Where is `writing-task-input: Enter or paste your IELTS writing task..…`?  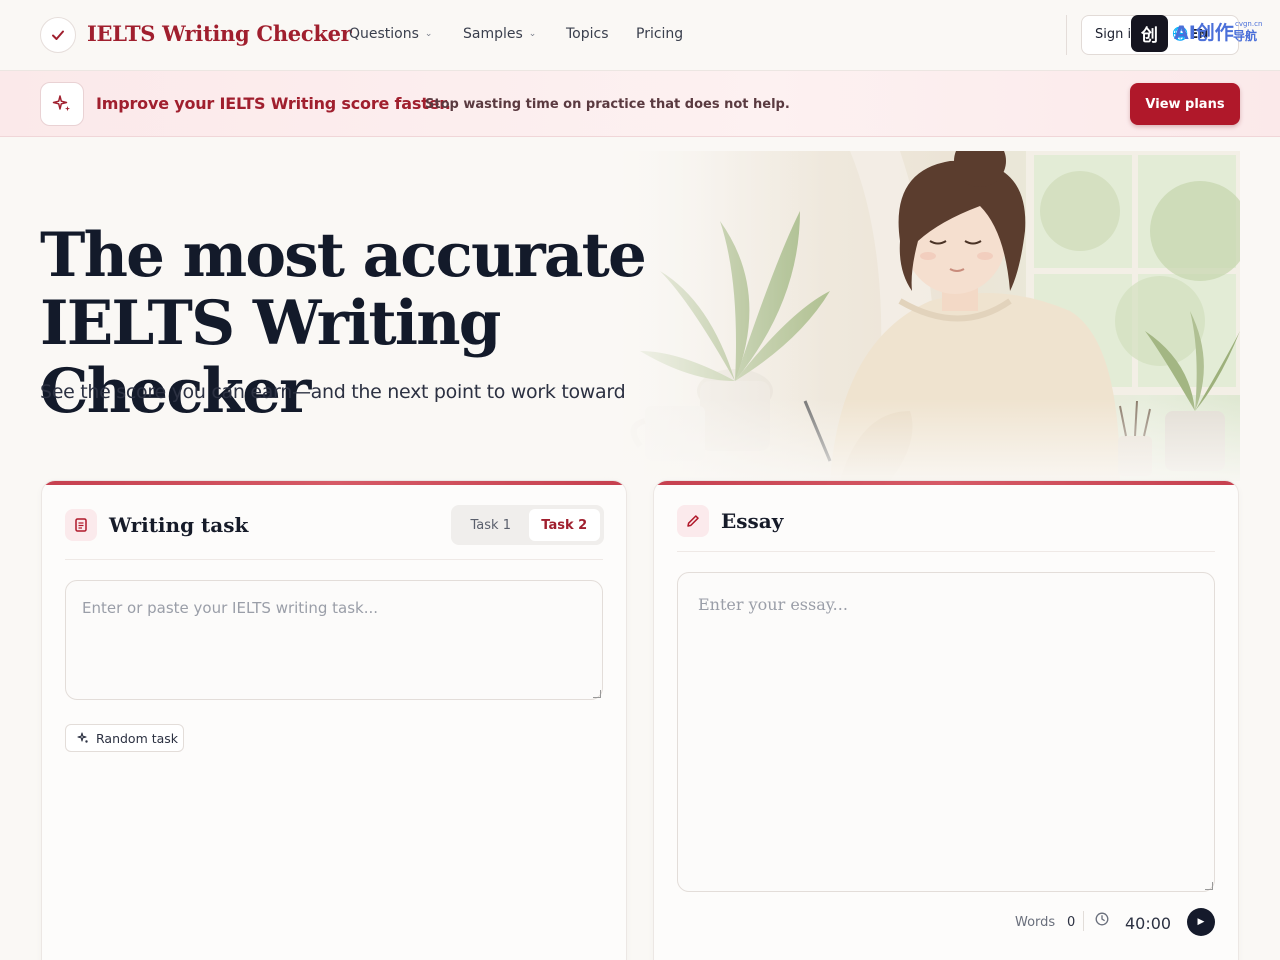 writing-task-input: Enter or paste your IELTS writing task..… is located at coordinates (334, 640).